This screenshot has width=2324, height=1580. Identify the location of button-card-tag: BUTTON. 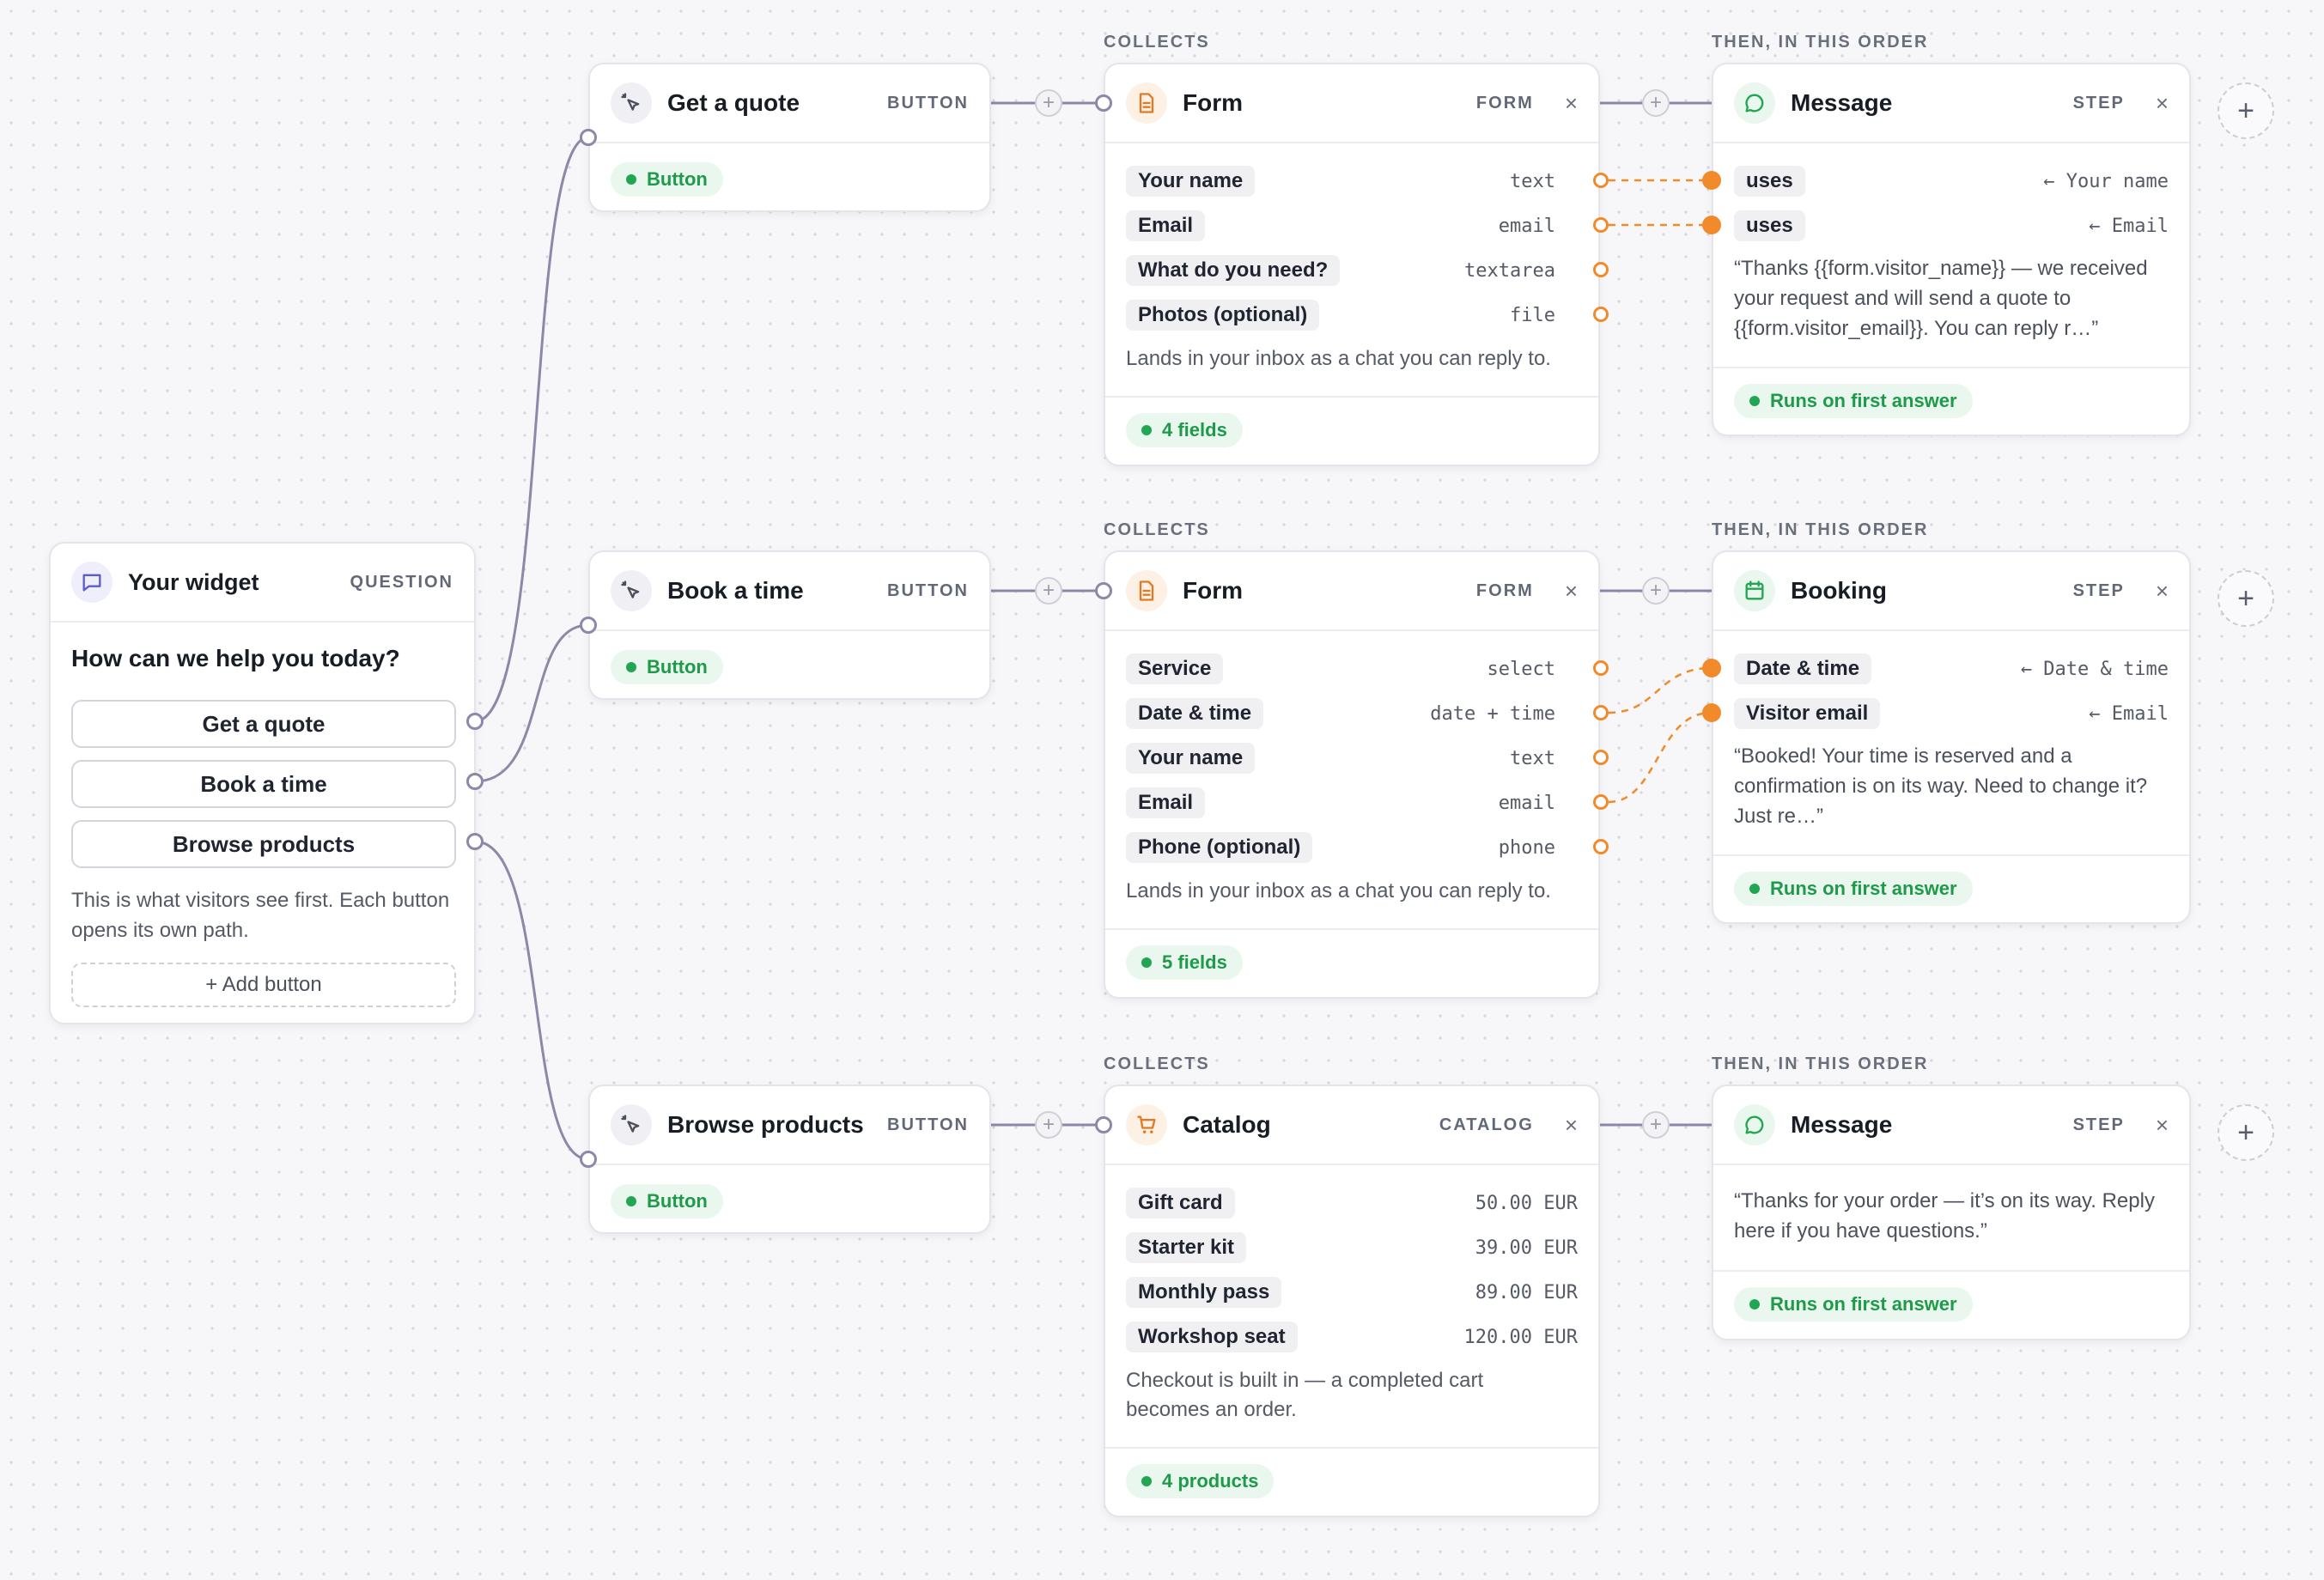
(928, 590).